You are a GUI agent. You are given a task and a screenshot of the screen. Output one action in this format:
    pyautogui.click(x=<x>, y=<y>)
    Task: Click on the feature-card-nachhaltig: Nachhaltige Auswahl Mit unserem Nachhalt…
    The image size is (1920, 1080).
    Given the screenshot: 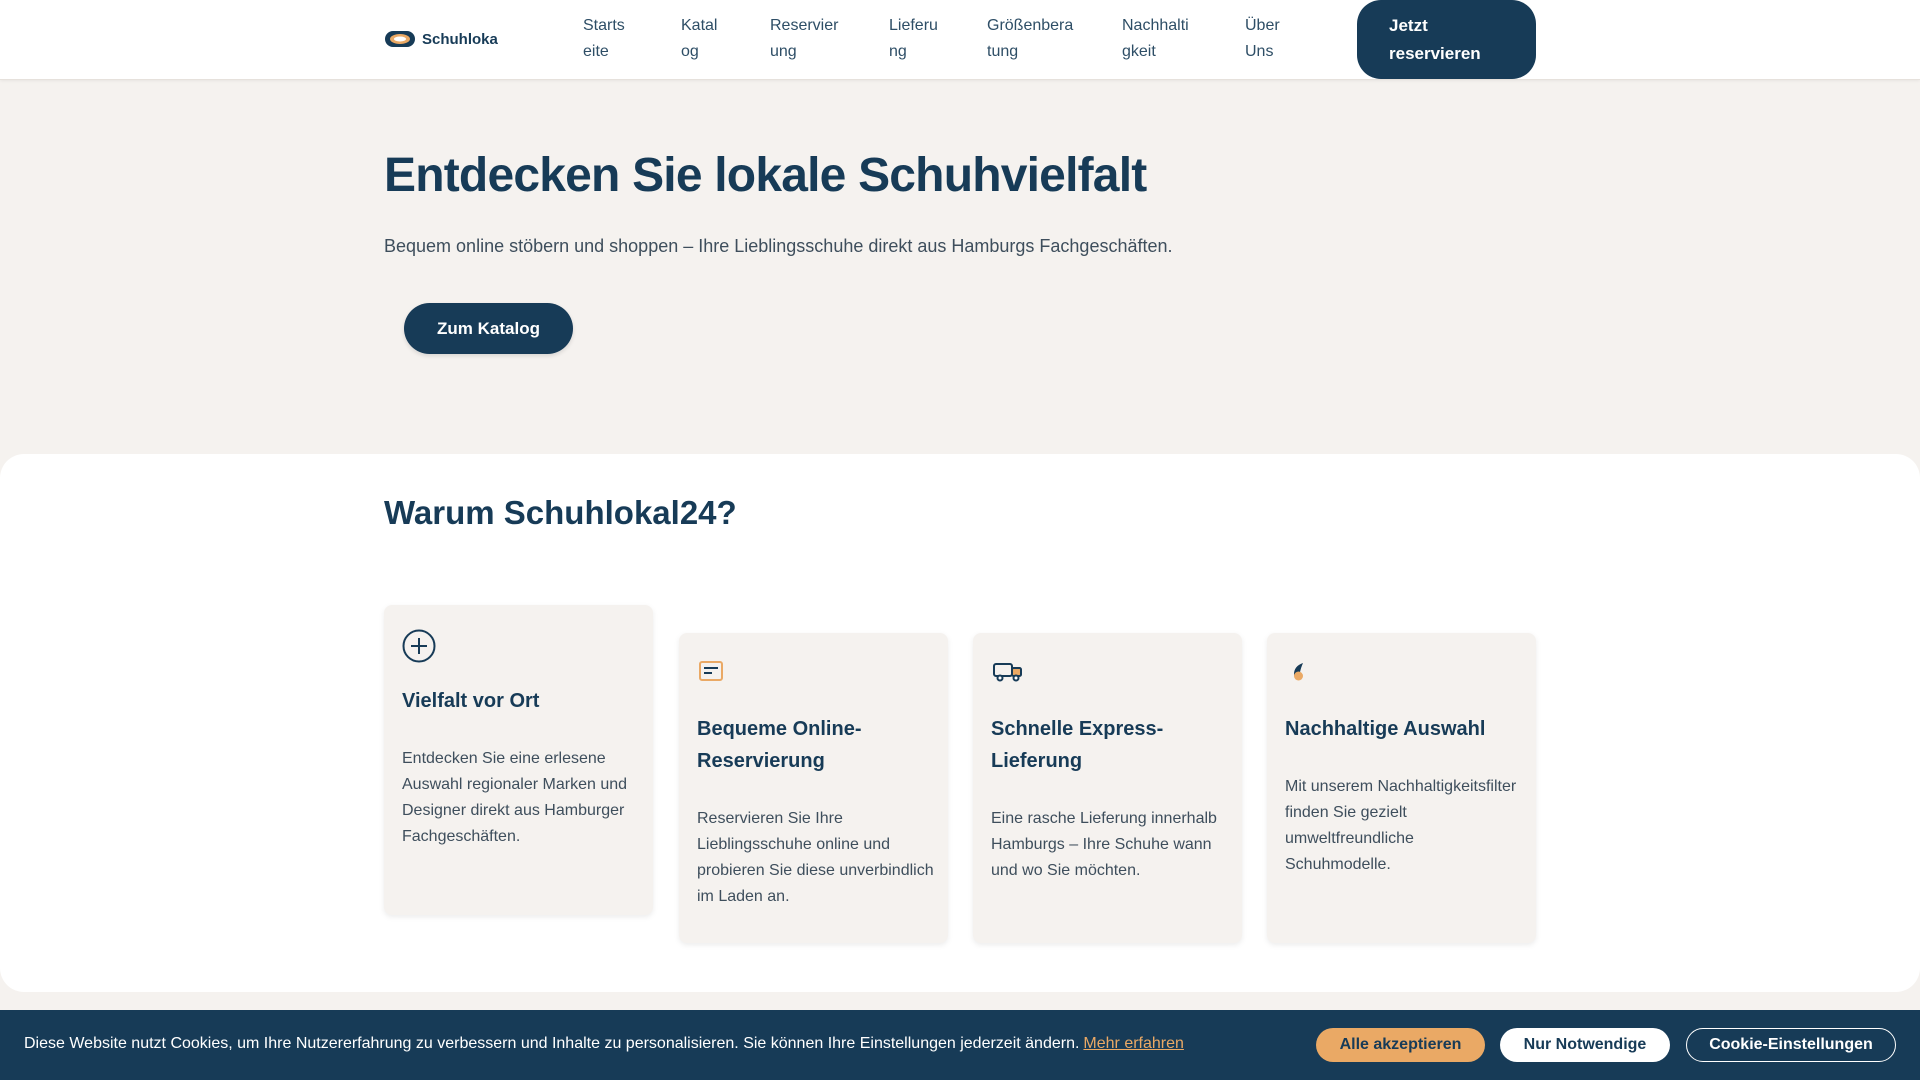 What is the action you would take?
    pyautogui.click(x=1401, y=788)
    